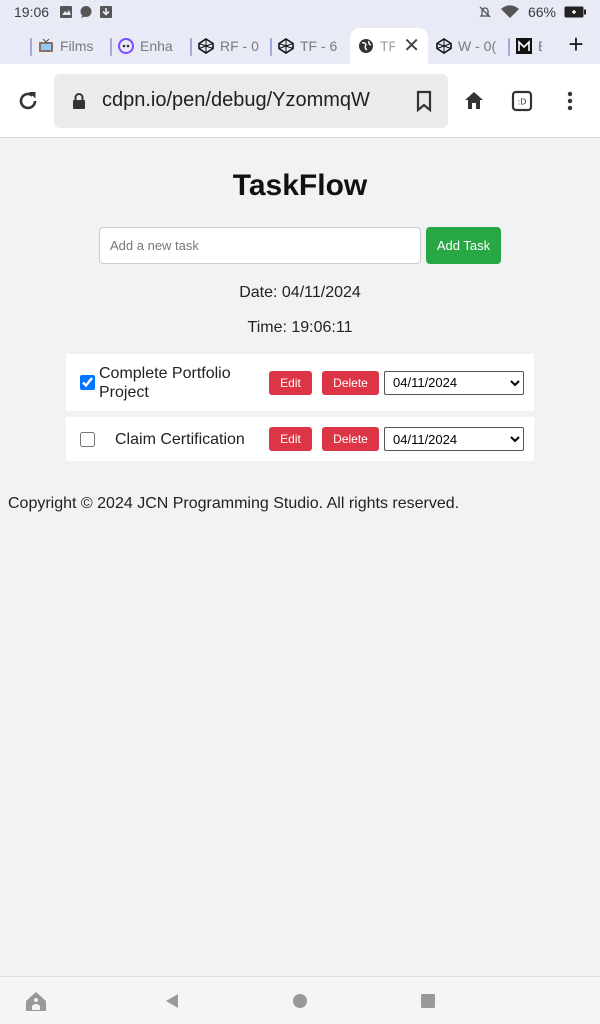 This screenshot has width=600, height=1024. I want to click on tab-films: Films, so click(70, 46).